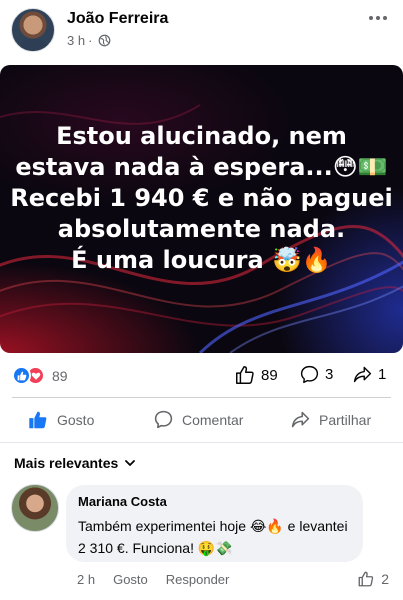 This screenshot has width=403, height=600. I want to click on likes-count: 89, so click(269, 375).